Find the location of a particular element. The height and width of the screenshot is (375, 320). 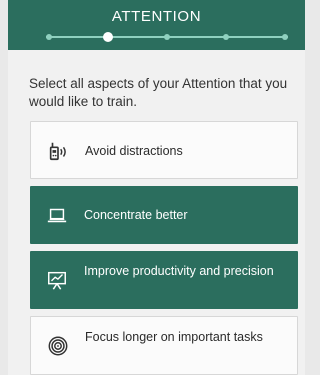

option-label: Avoid distractions is located at coordinates (134, 151).